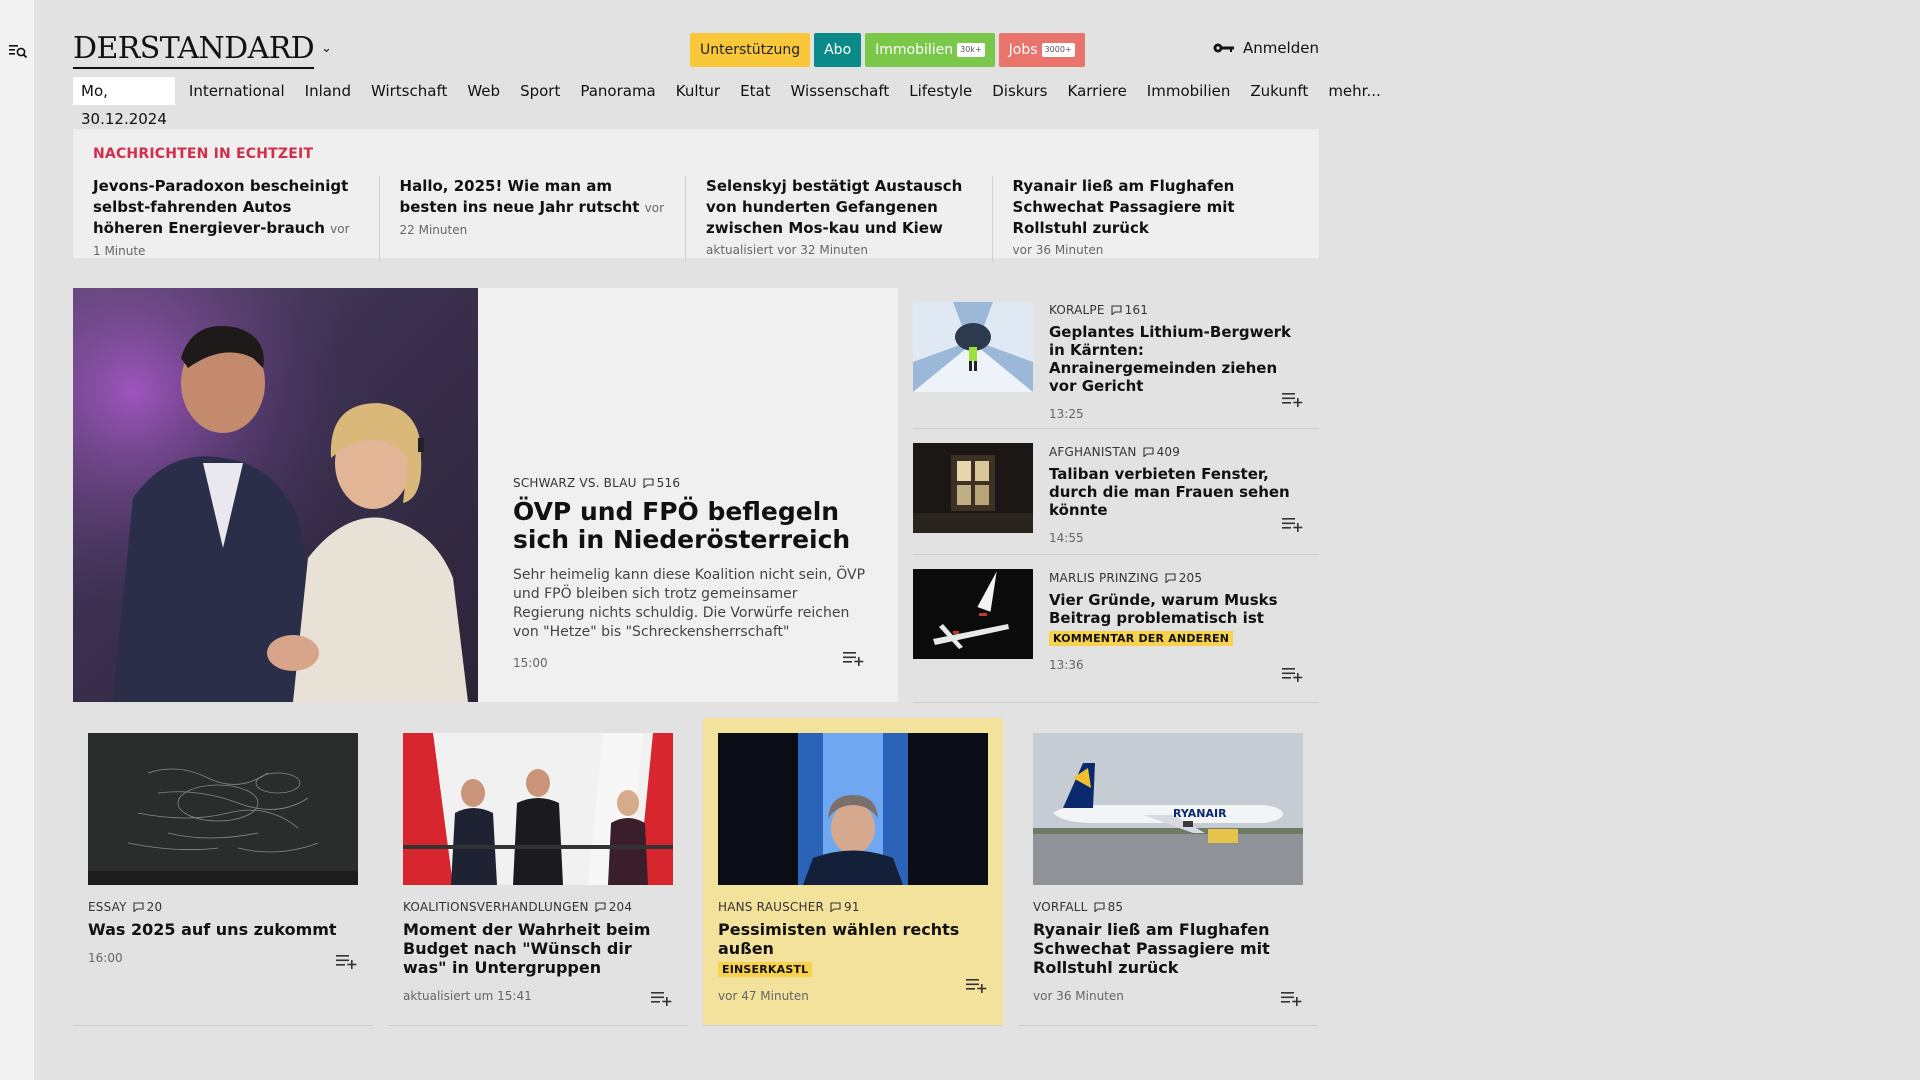 The width and height of the screenshot is (1920, 1080). What do you see at coordinates (275, 495) in the screenshot?
I see `hero-image` at bounding box center [275, 495].